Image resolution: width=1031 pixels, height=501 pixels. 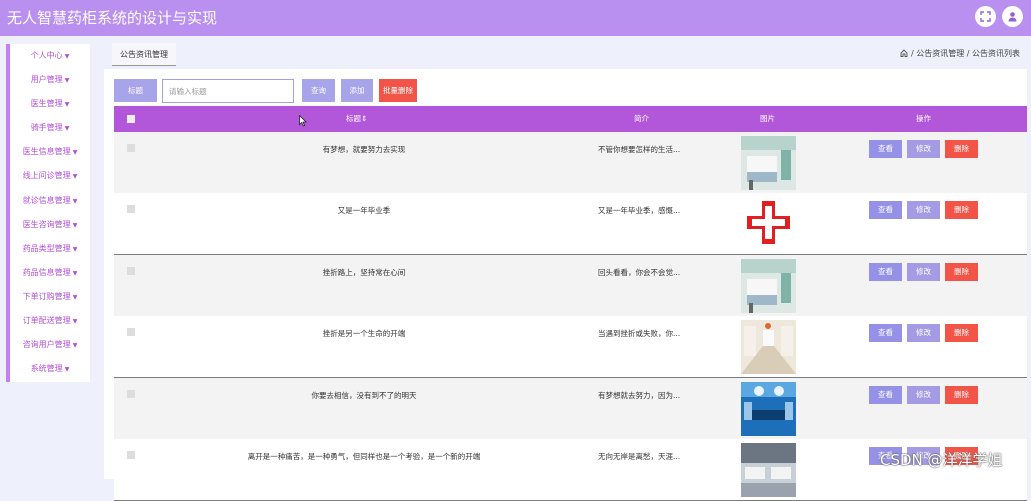 What do you see at coordinates (767, 118) in the screenshot?
I see `column-header-image: 图片` at bounding box center [767, 118].